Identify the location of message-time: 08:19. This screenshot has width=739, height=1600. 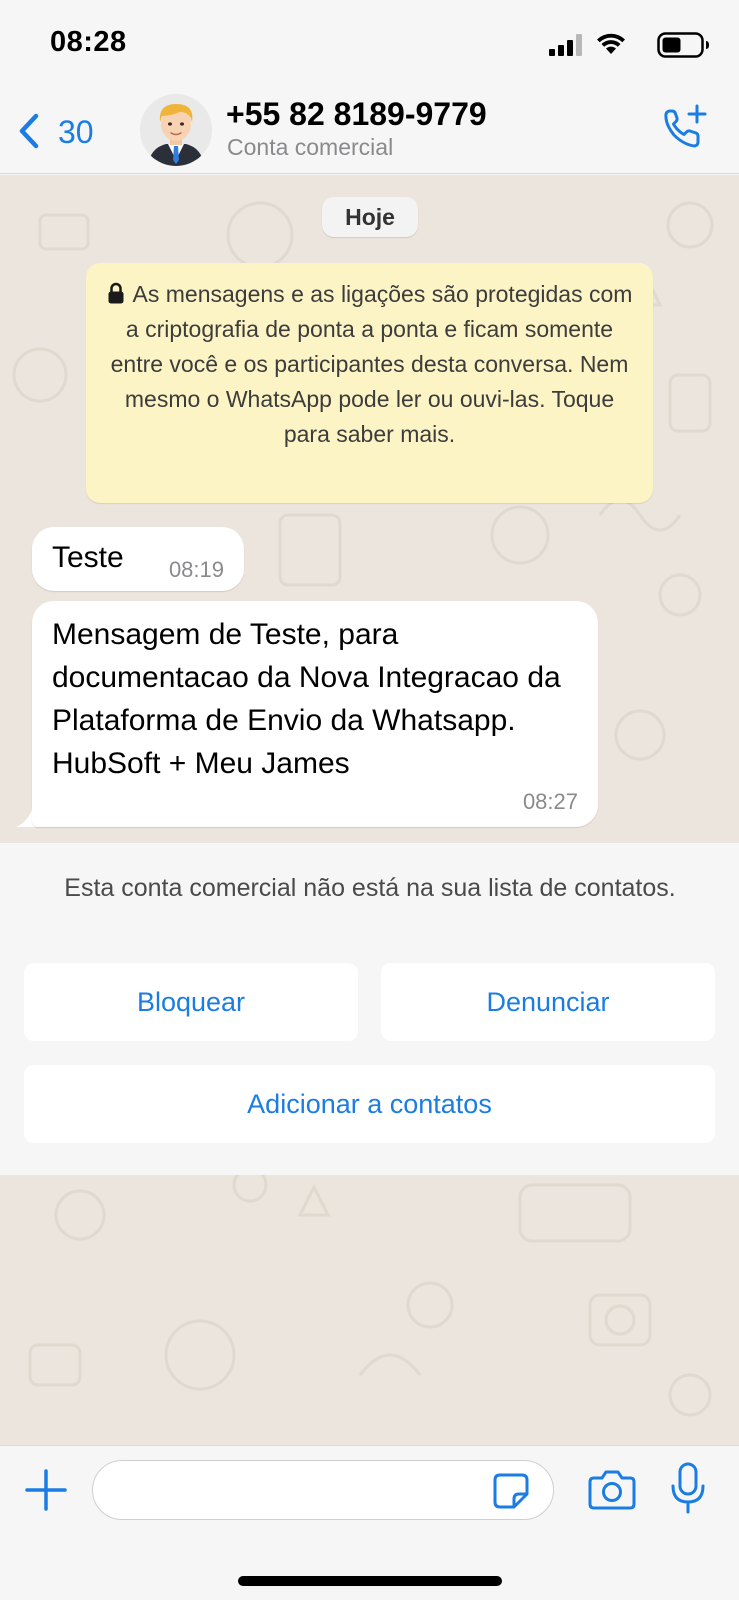
(196, 569).